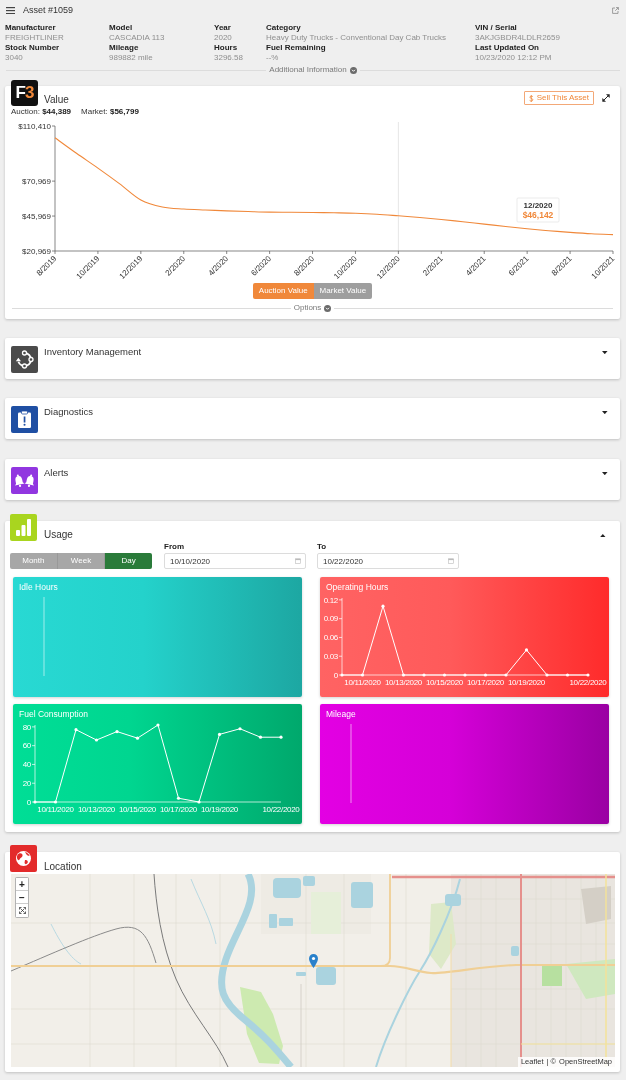 This screenshot has height=1080, width=626. What do you see at coordinates (223, 38) in the screenshot?
I see `detail-value: 2020` at bounding box center [223, 38].